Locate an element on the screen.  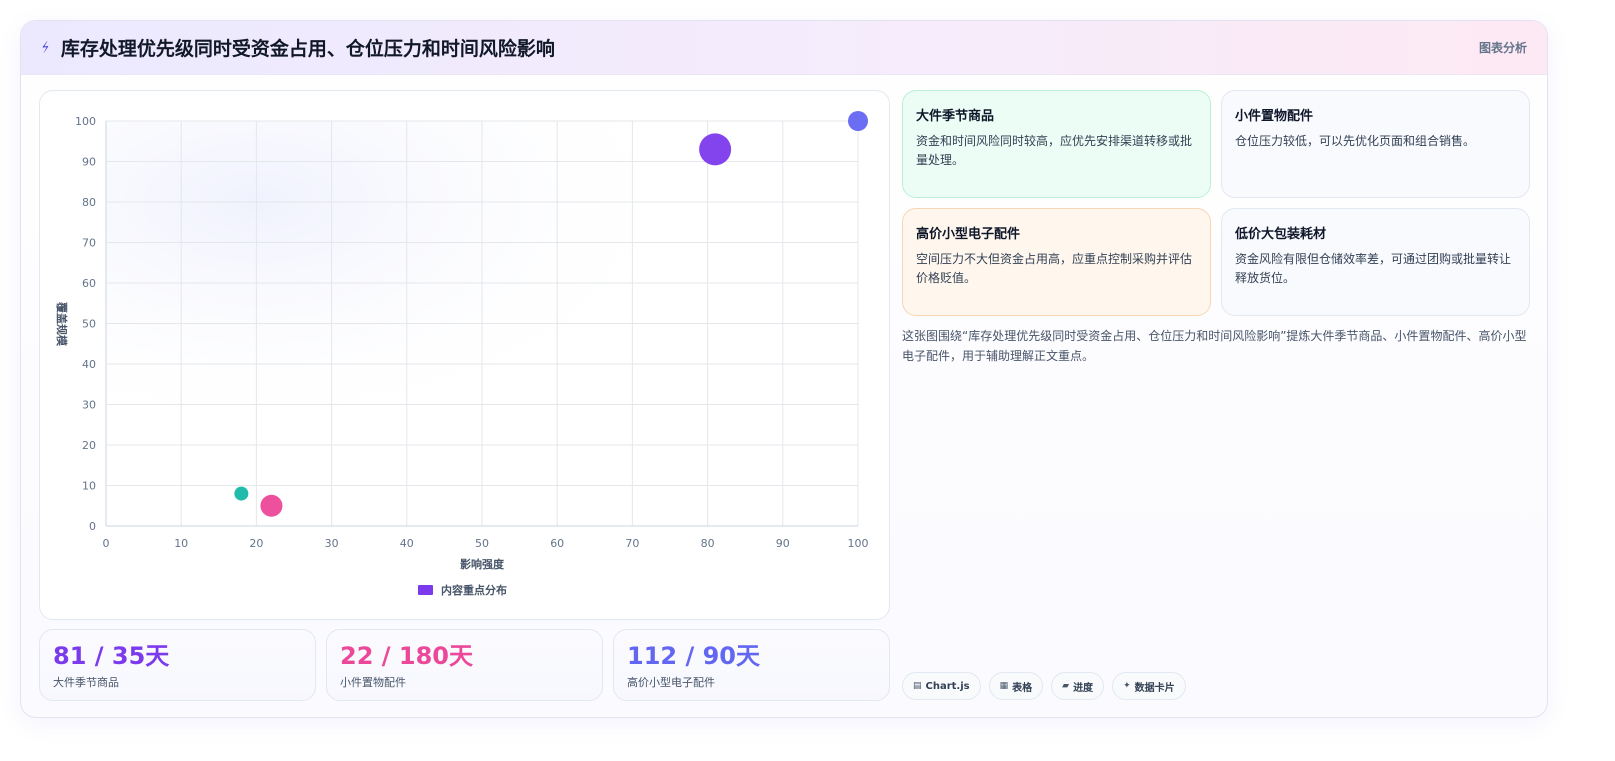
info-card-seasonal: 大件季节商品 资金和时间风险同时较高，应优先安排渠道转移或批量处理。 is located at coordinates (1056, 144).